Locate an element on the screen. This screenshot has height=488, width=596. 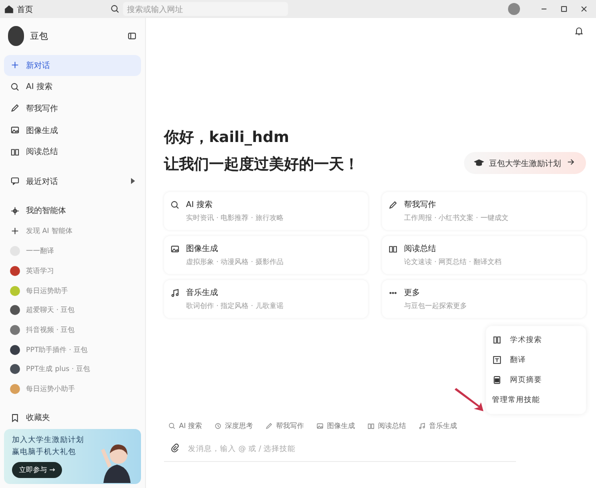
paperclip-icon is located at coordinates (175, 448).